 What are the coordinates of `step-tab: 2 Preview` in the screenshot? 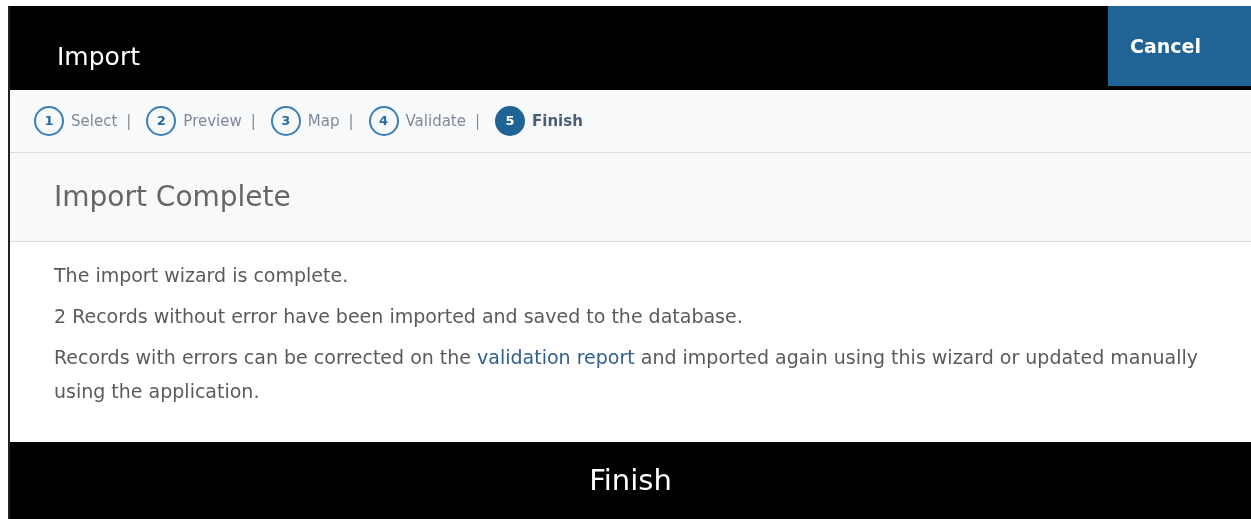 It's located at (194, 121).